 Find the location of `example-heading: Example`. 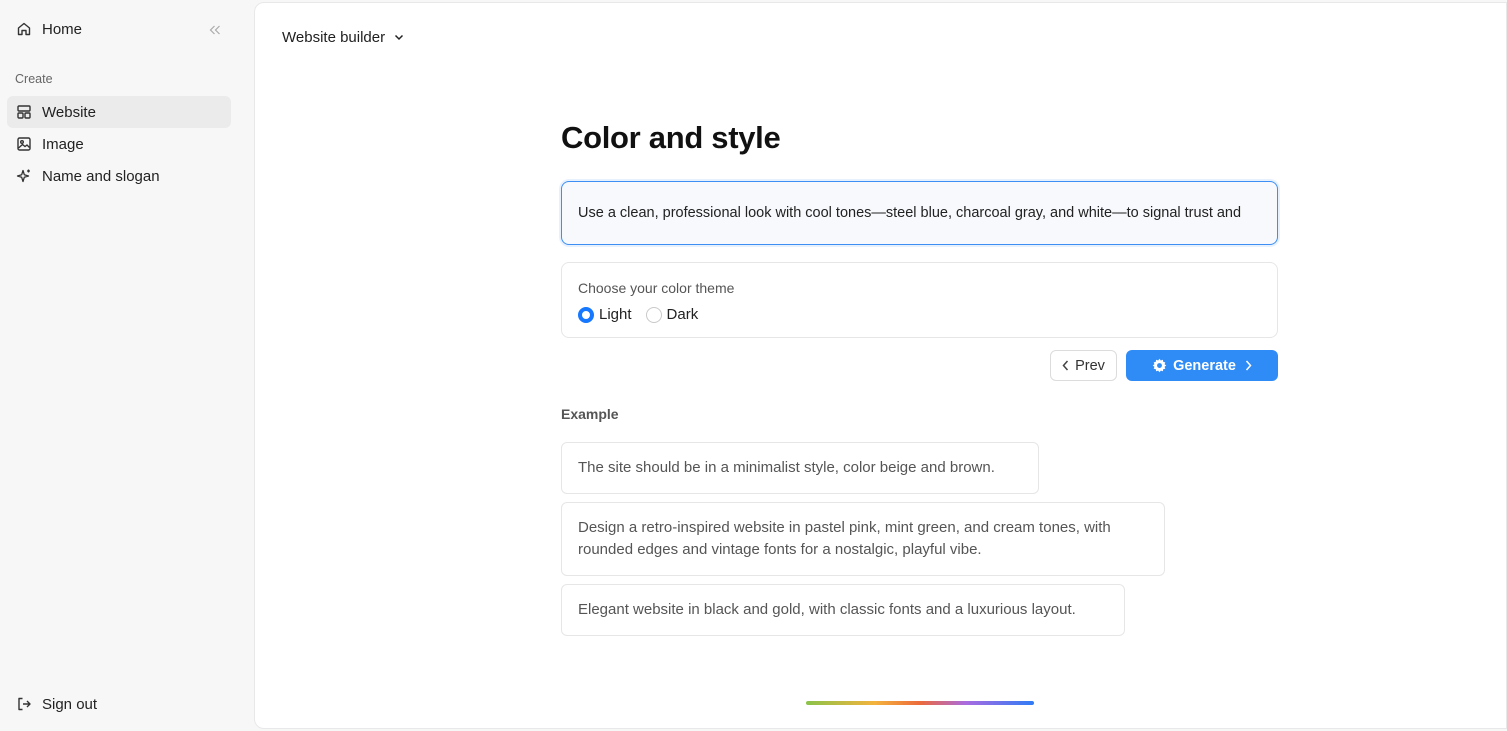

example-heading: Example is located at coordinates (590, 414).